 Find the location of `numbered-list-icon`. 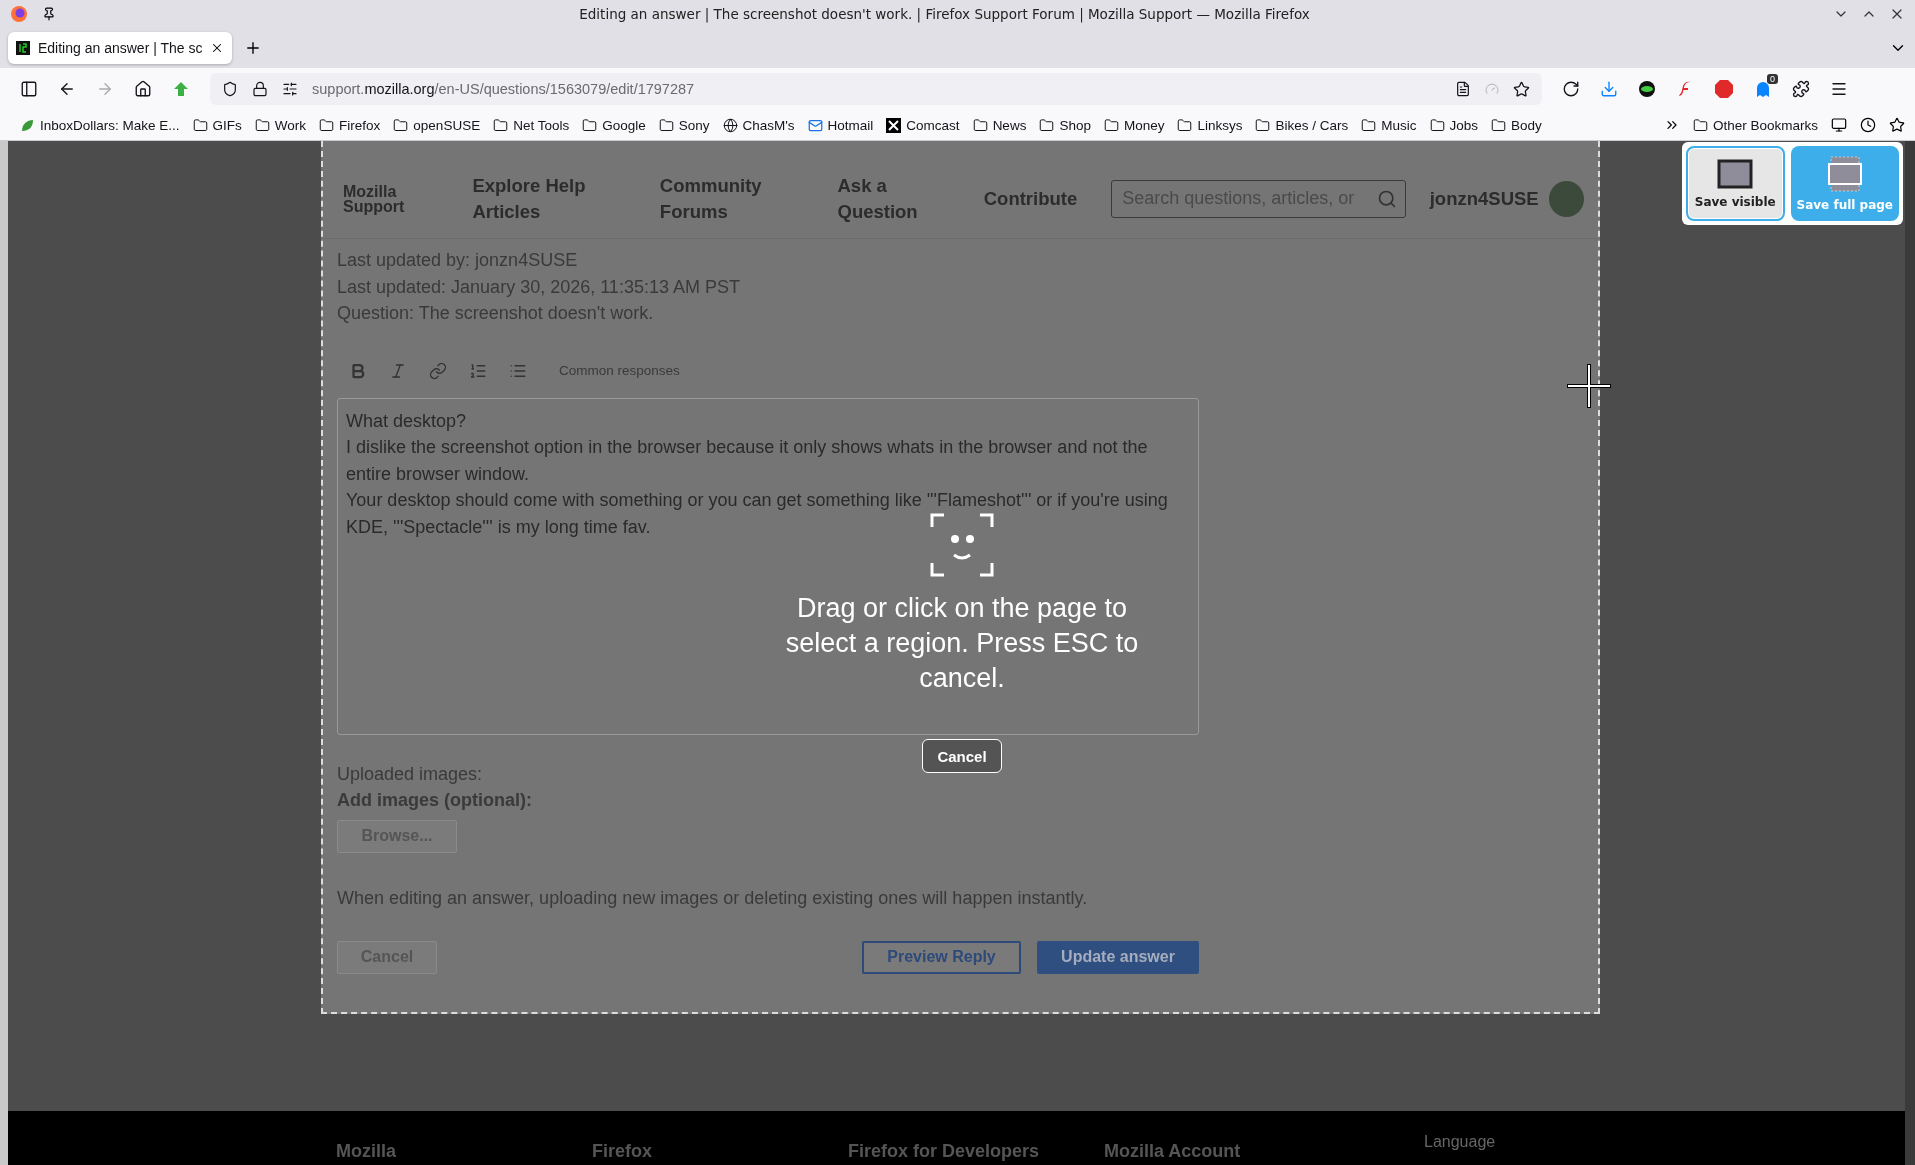

numbered-list-icon is located at coordinates (478, 370).